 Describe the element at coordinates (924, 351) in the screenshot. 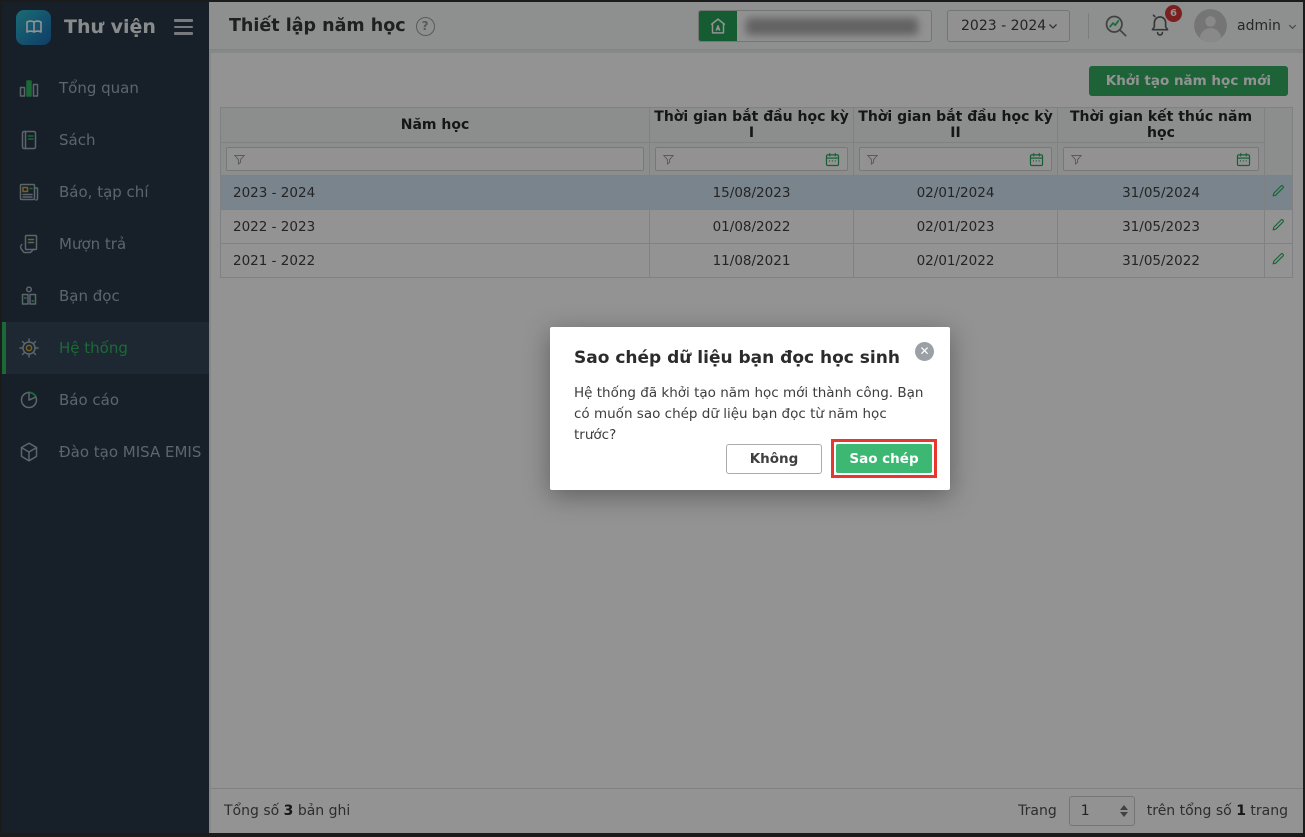

I see `close-icon: ✕` at that location.